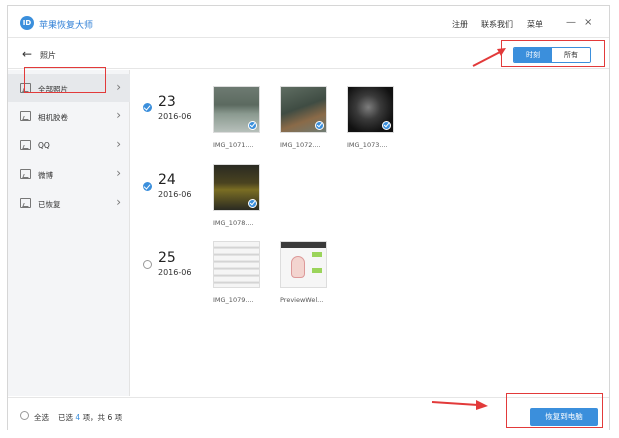  What do you see at coordinates (49, 204) in the screenshot?
I see `sidebar-item-label: 已恢复` at bounding box center [49, 204].